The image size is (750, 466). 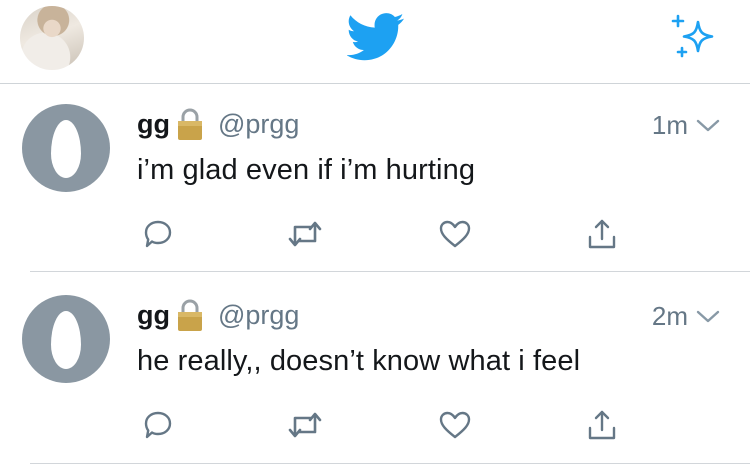 I want to click on timestamp: 1m, so click(x=669, y=125).